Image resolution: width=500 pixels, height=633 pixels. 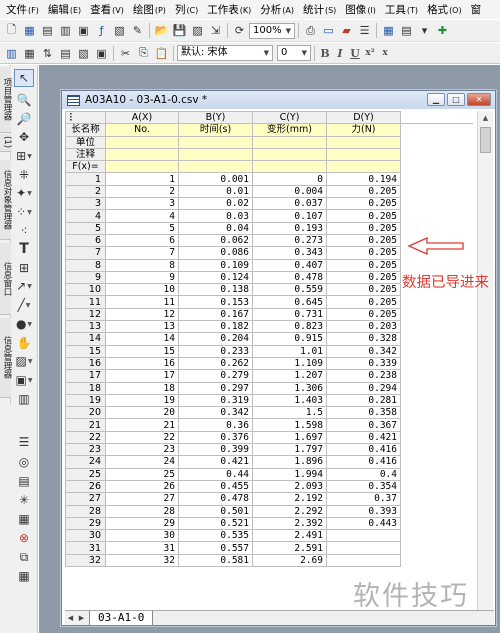 What do you see at coordinates (142, 376) in the screenshot?
I see `data-cell: 17` at bounding box center [142, 376].